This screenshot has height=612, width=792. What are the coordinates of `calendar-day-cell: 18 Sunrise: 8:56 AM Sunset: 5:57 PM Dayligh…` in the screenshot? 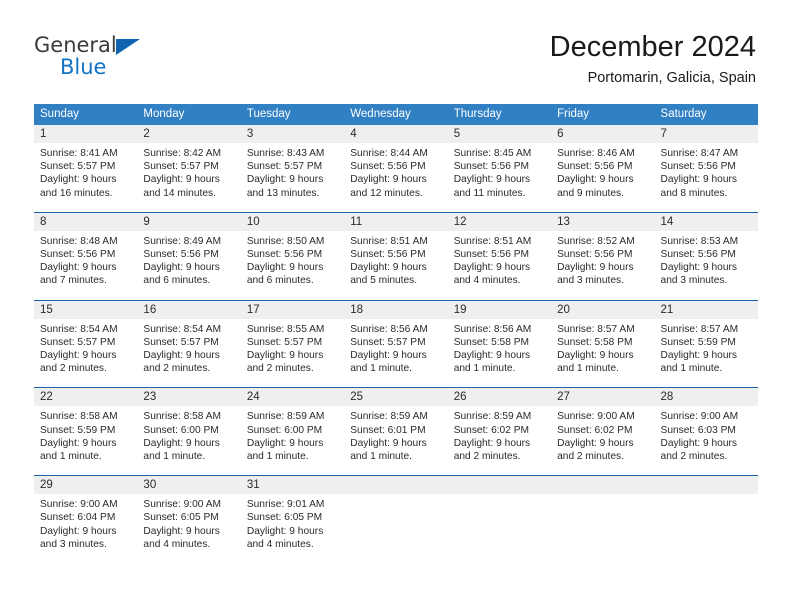 It's located at (396, 344).